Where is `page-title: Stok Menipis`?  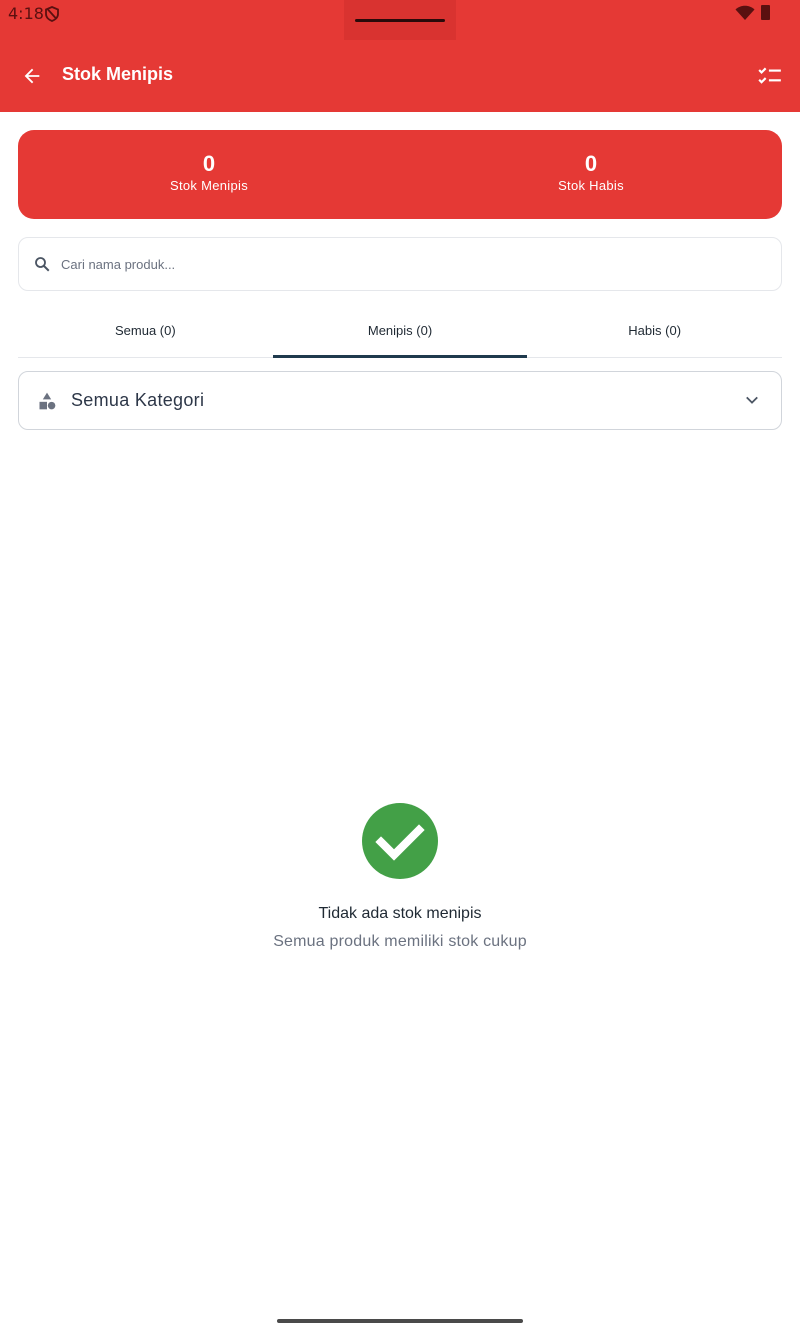 page-title: Stok Menipis is located at coordinates (118, 74).